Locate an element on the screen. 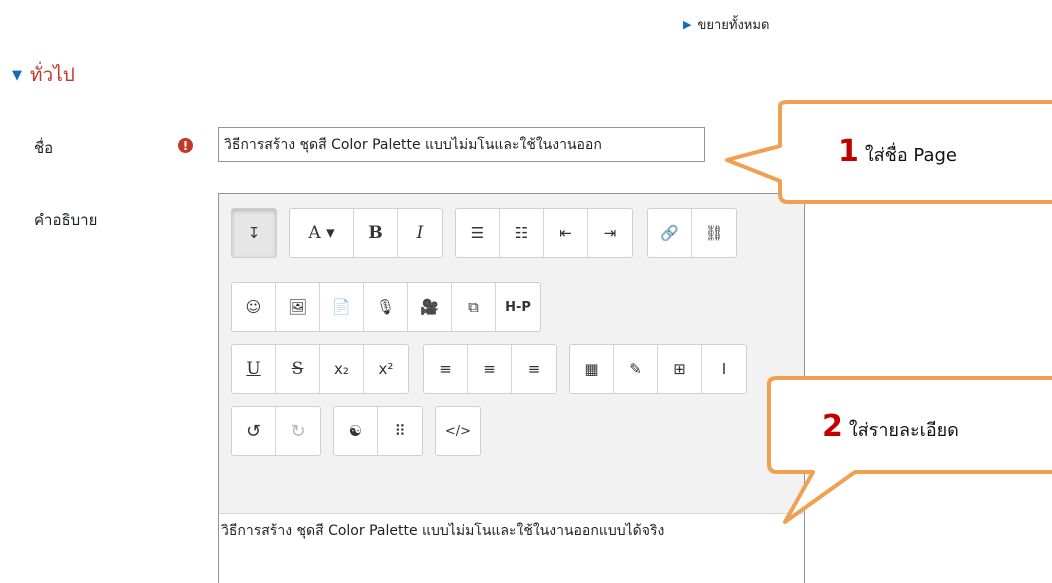 Image resolution: width=1052 pixels, height=583 pixels. toolbar-toggle-button: ↧ is located at coordinates (254, 233).